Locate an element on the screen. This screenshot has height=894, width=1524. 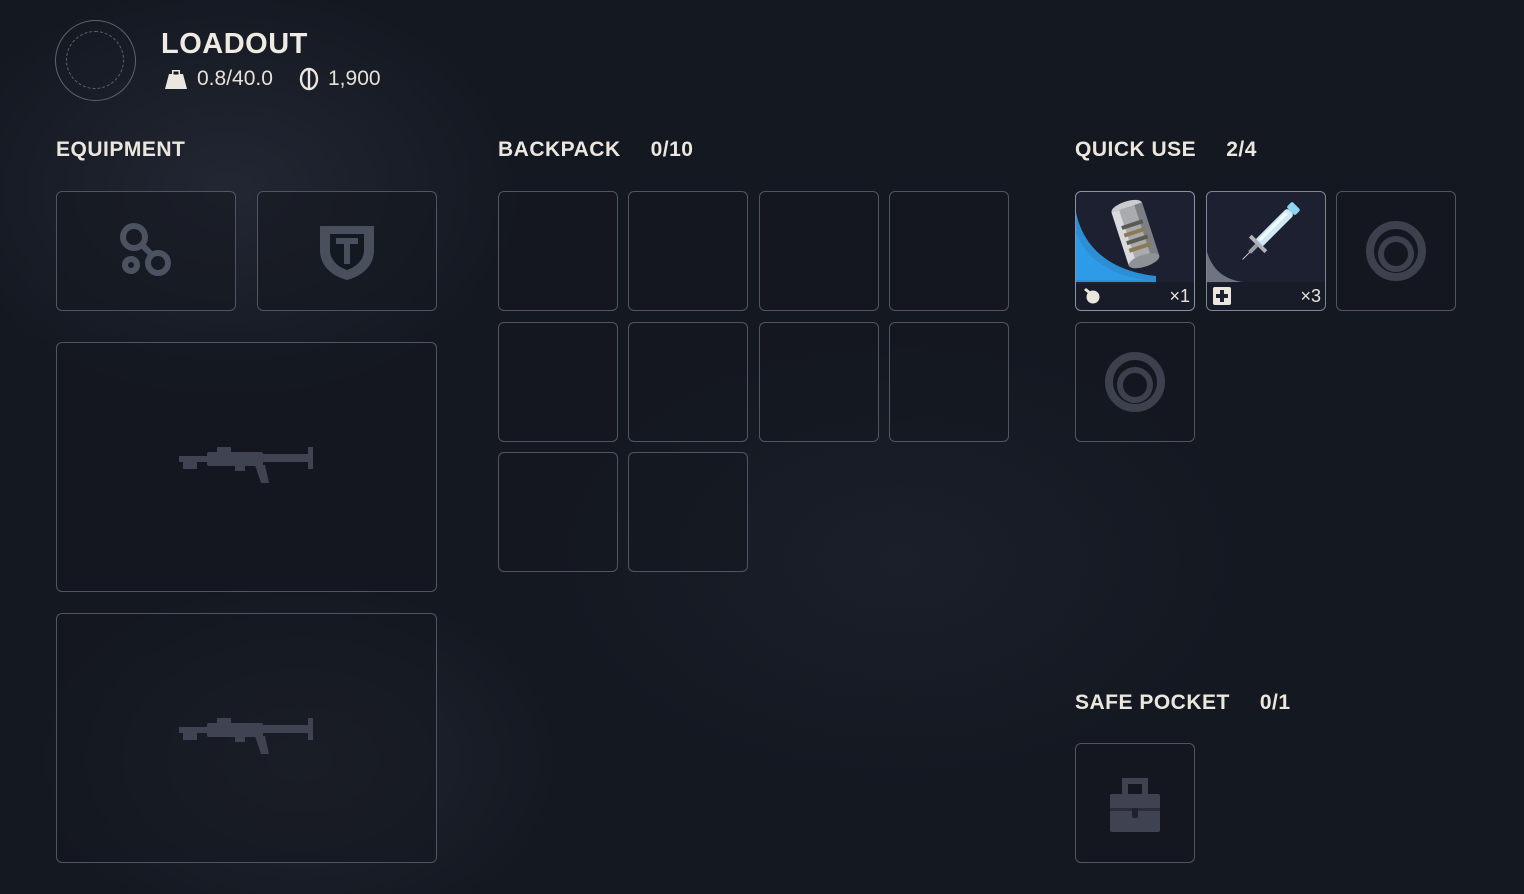
player-avatar is located at coordinates (95, 60).